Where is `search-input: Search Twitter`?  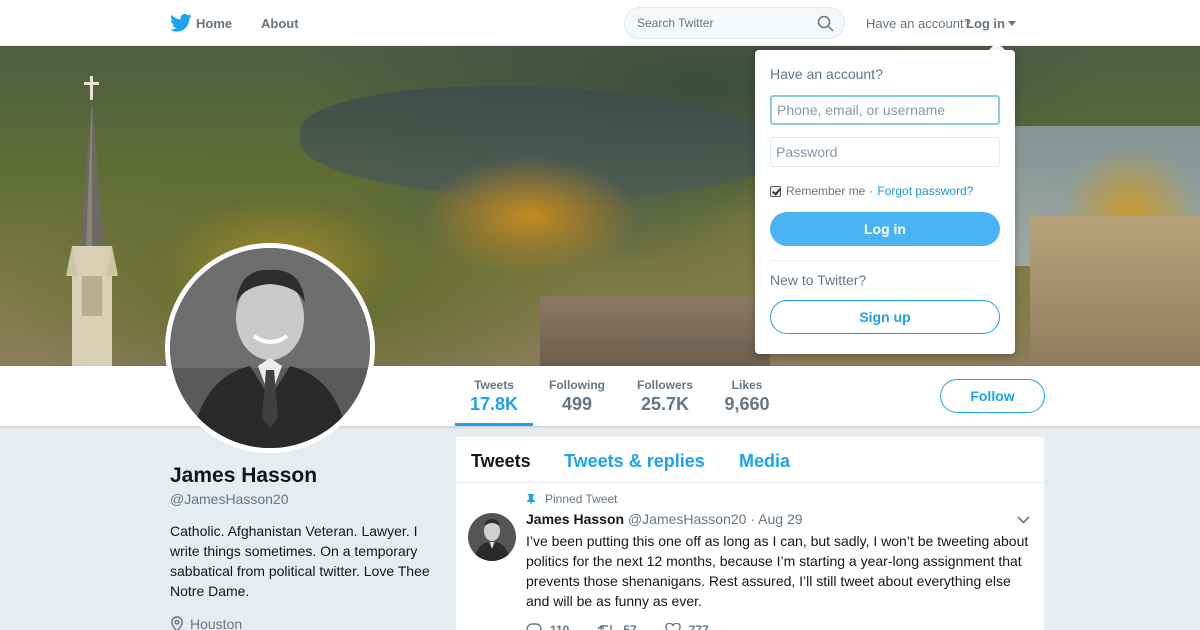 search-input: Search Twitter is located at coordinates (675, 23).